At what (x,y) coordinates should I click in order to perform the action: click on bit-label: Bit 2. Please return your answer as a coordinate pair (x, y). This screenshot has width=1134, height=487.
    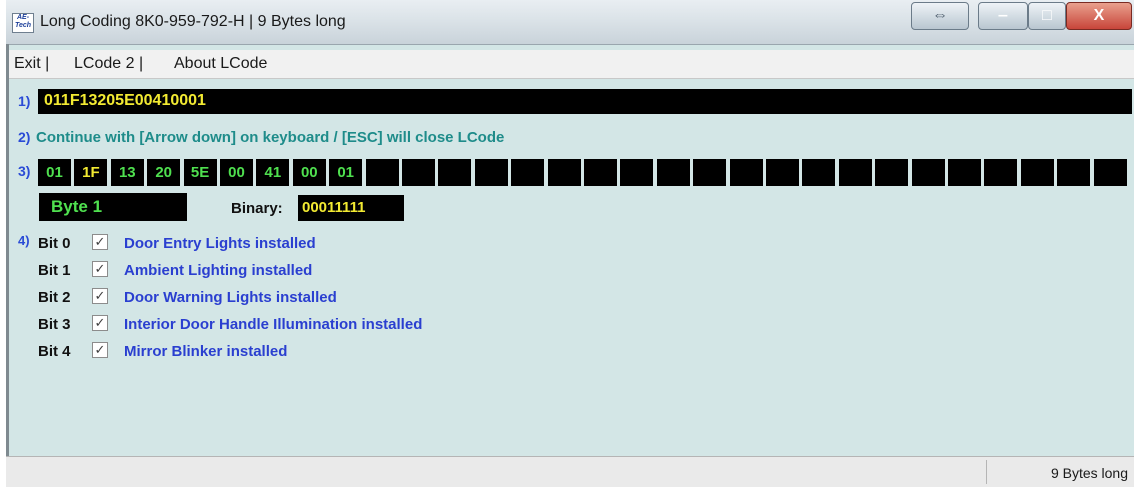
    Looking at the image, I should click on (54, 297).